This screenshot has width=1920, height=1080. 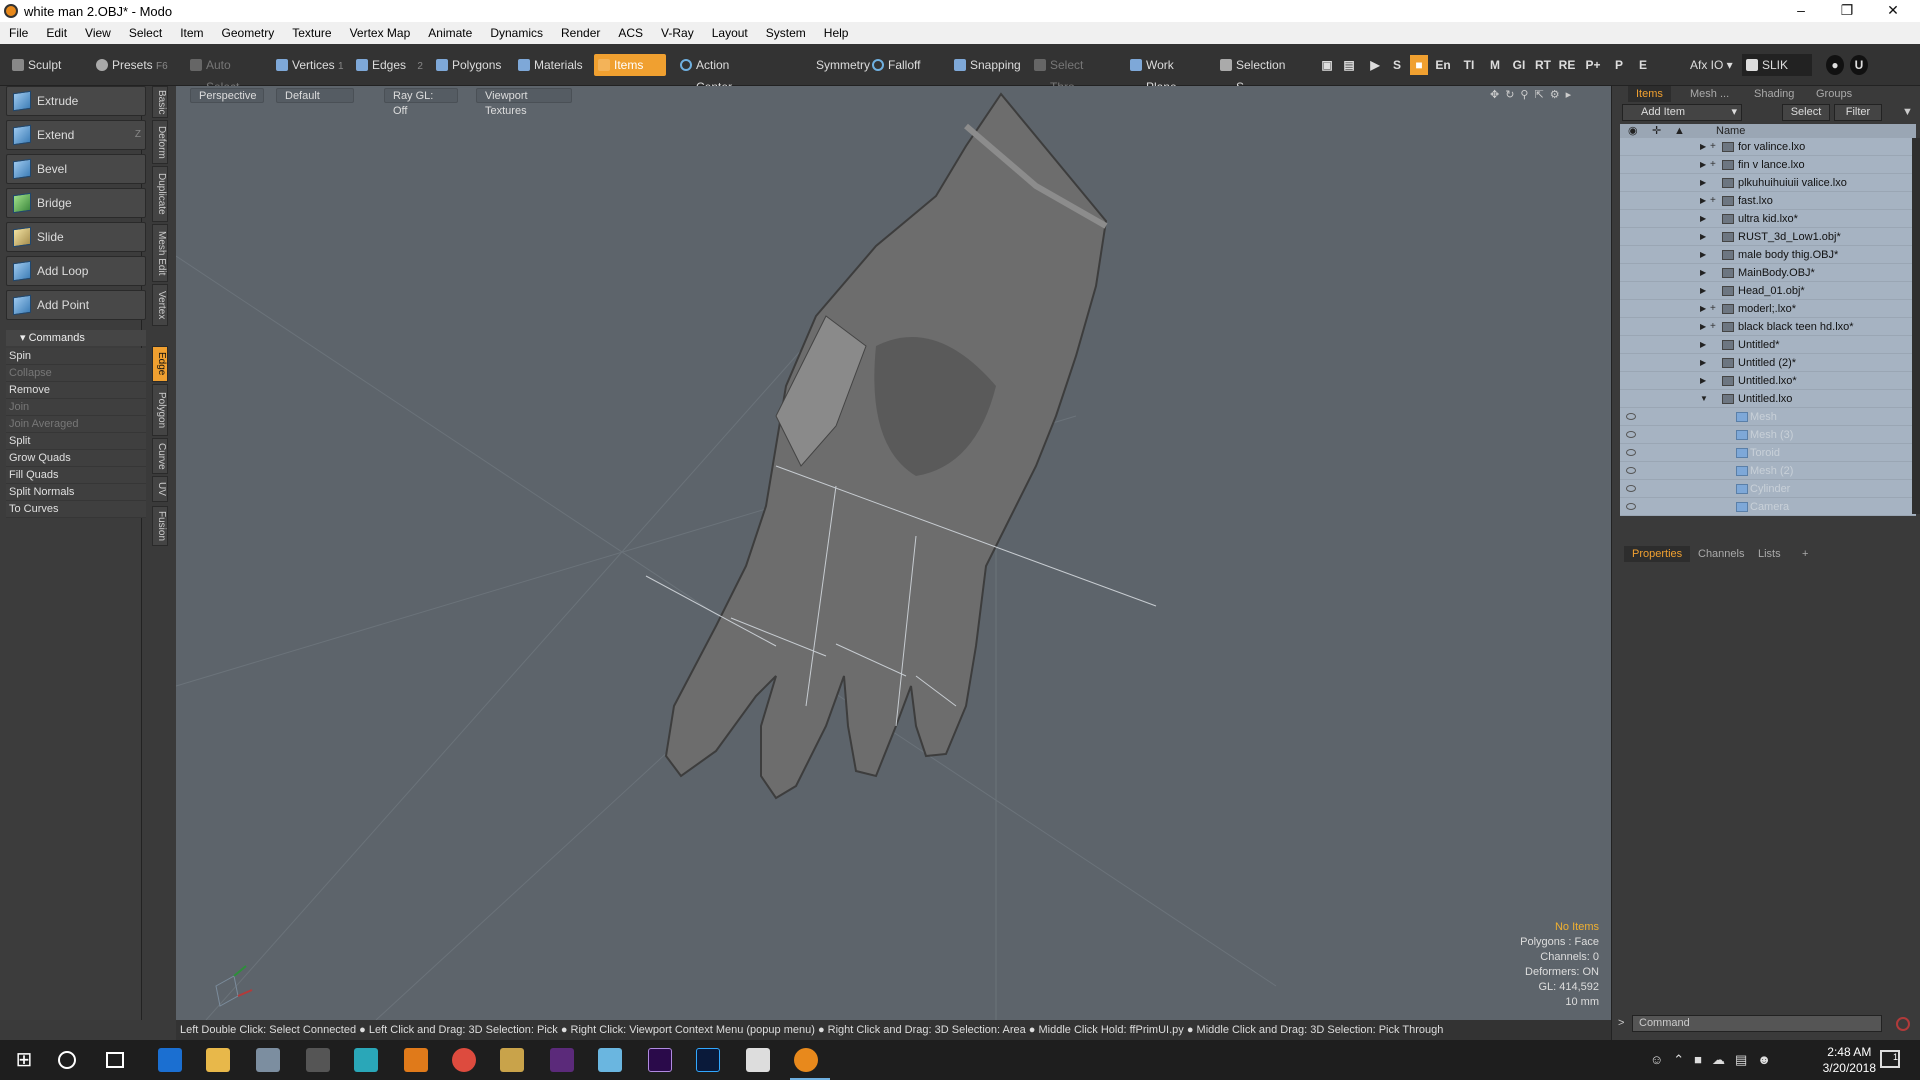 What do you see at coordinates (630, 33) in the screenshot?
I see `menu-acs: ACS` at bounding box center [630, 33].